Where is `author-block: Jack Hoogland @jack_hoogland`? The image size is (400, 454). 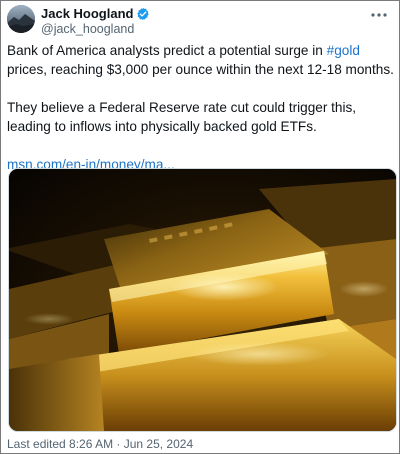 author-block: Jack Hoogland @jack_hoogland is located at coordinates (95, 21).